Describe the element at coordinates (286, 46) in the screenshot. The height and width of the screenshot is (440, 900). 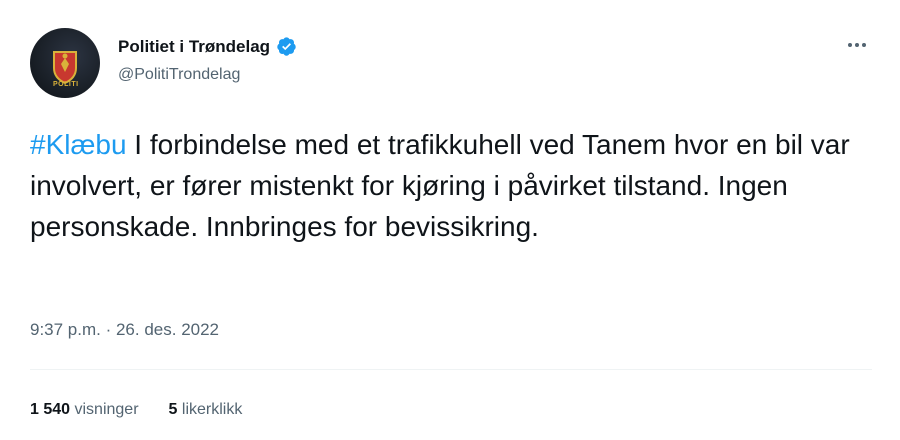
I see `verified-badge-icon` at that location.